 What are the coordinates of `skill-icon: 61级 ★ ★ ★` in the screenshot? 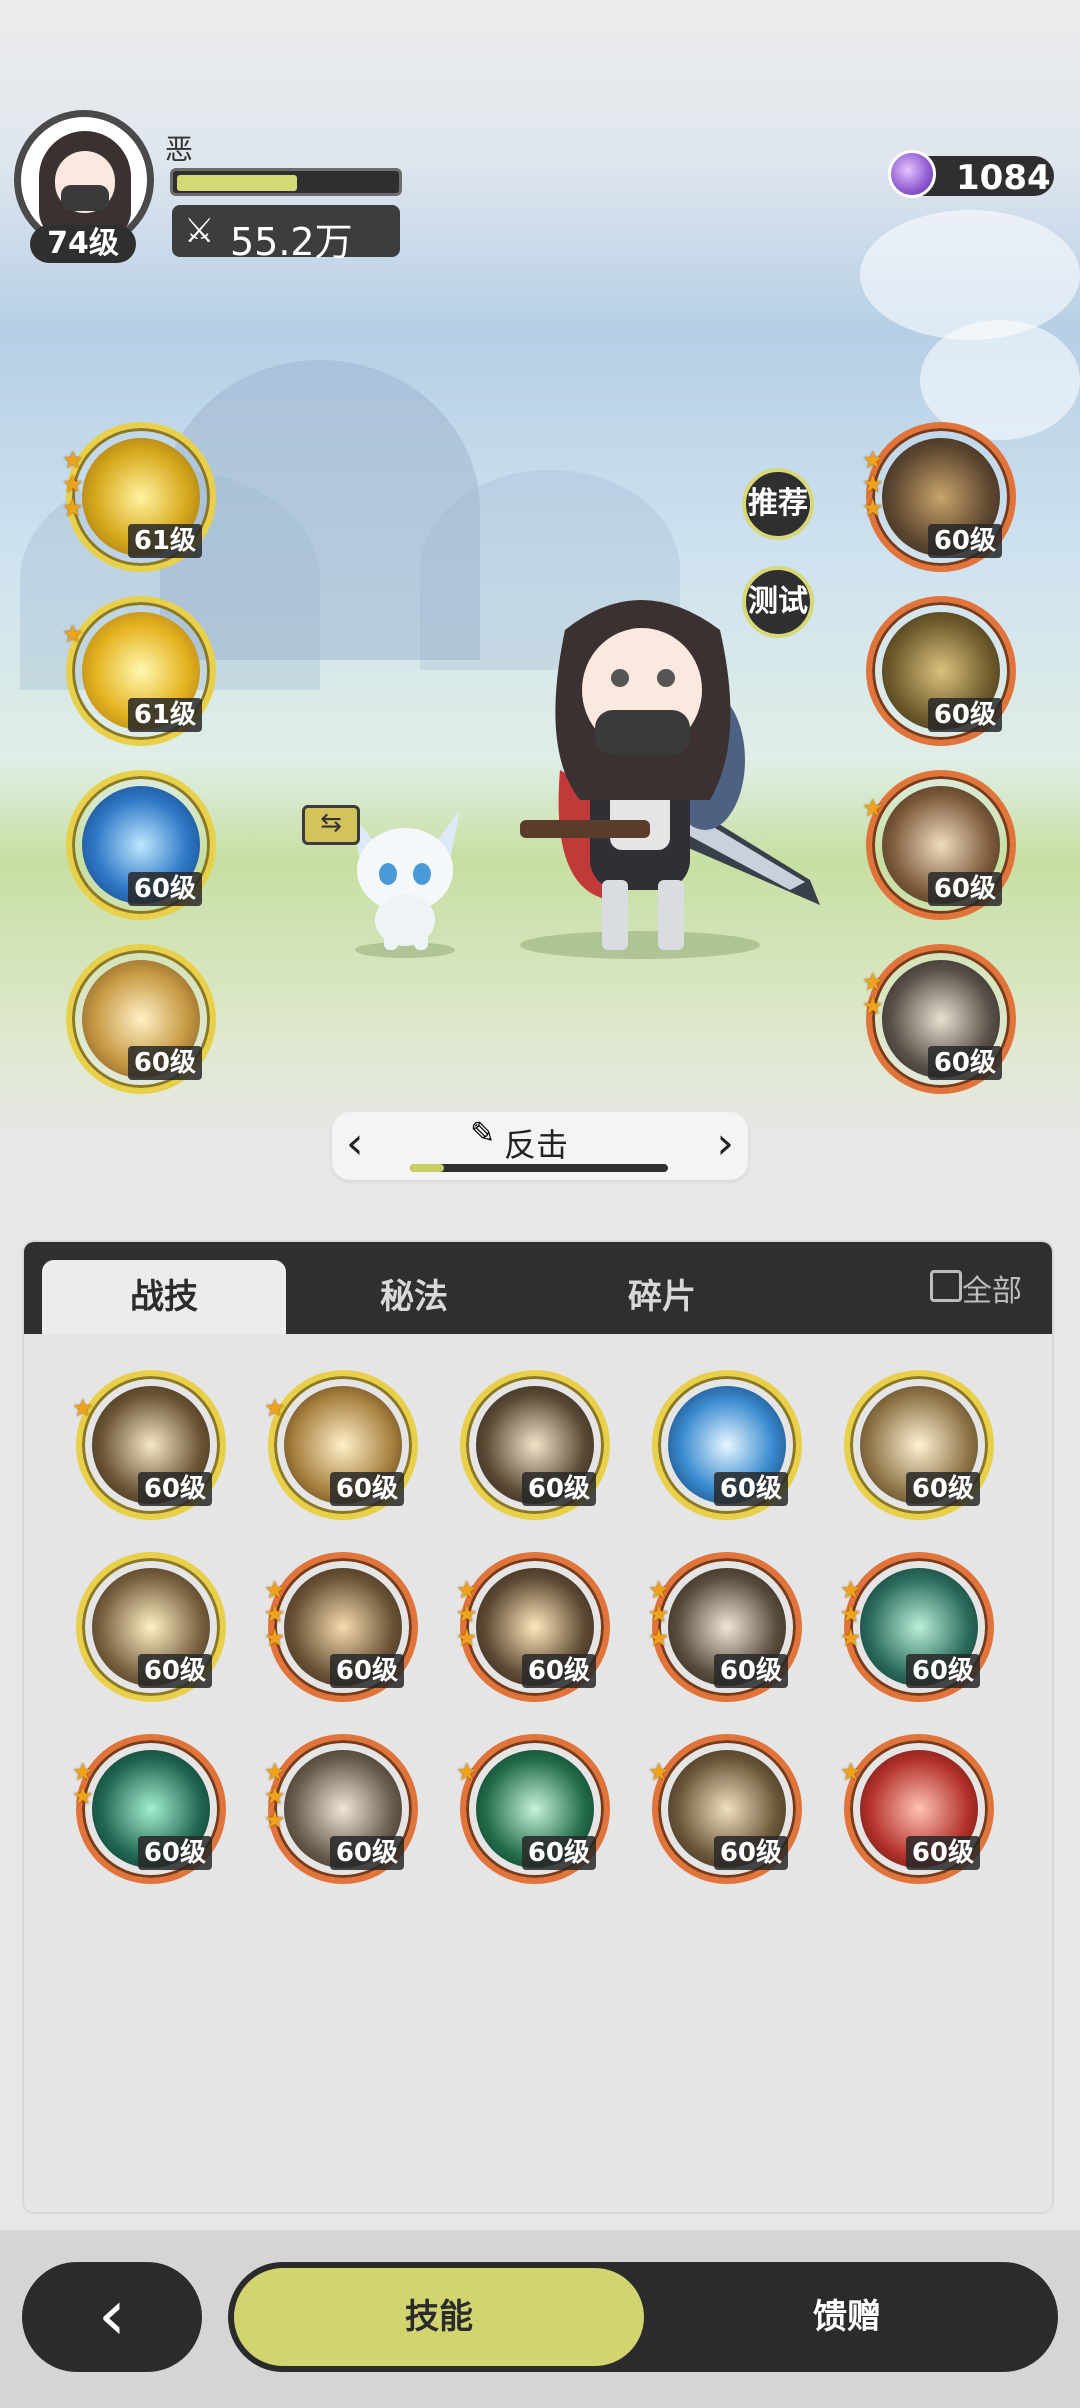 It's located at (139, 497).